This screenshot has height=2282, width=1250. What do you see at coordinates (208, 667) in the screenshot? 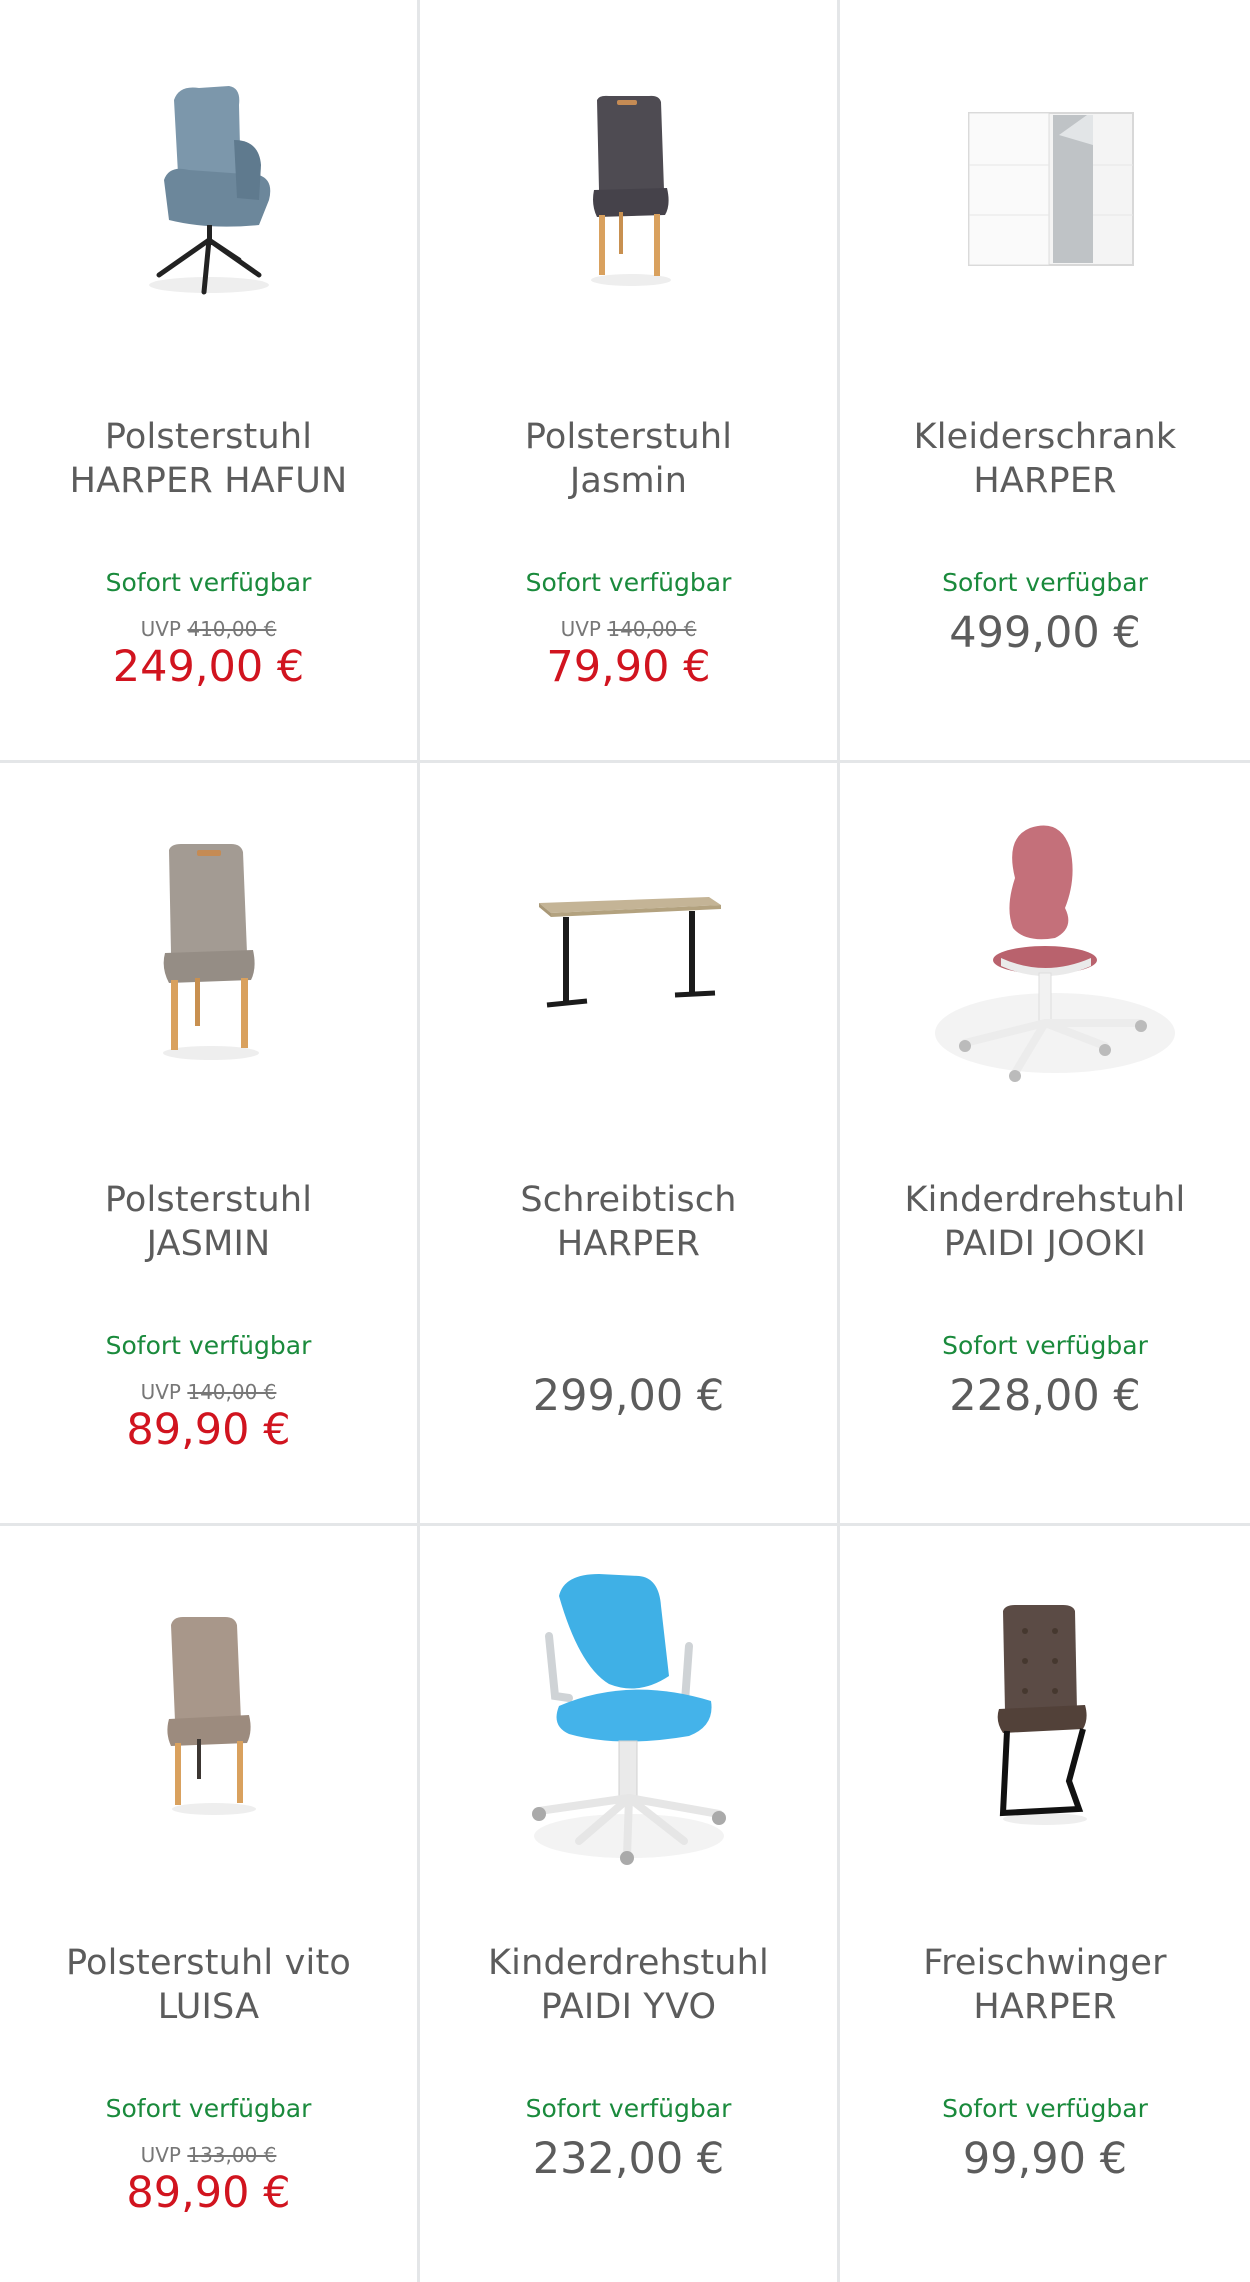
I see `sale-price: 249,00 €` at bounding box center [208, 667].